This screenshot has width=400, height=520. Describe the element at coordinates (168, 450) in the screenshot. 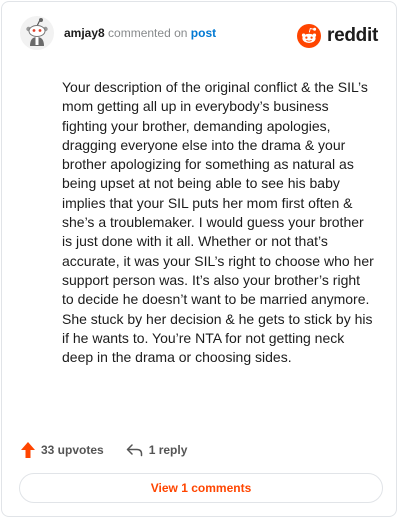

I see `reply-count: 1 reply` at that location.